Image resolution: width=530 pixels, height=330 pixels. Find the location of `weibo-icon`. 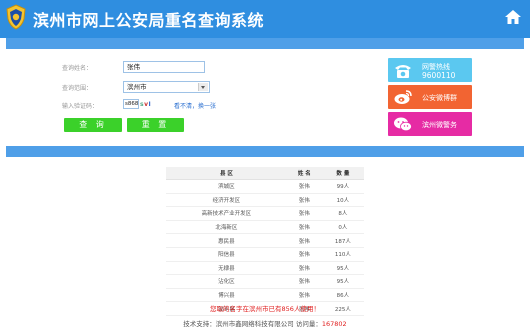

weibo-icon is located at coordinates (403, 97).